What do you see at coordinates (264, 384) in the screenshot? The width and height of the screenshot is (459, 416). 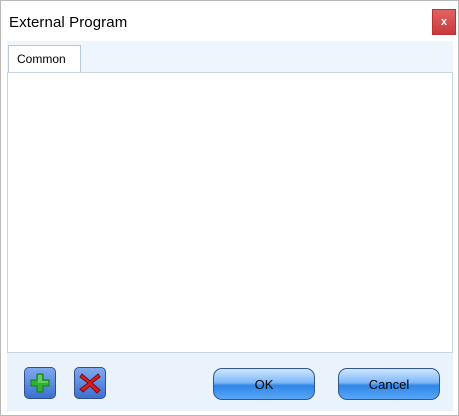 I see `ok-button: OK` at bounding box center [264, 384].